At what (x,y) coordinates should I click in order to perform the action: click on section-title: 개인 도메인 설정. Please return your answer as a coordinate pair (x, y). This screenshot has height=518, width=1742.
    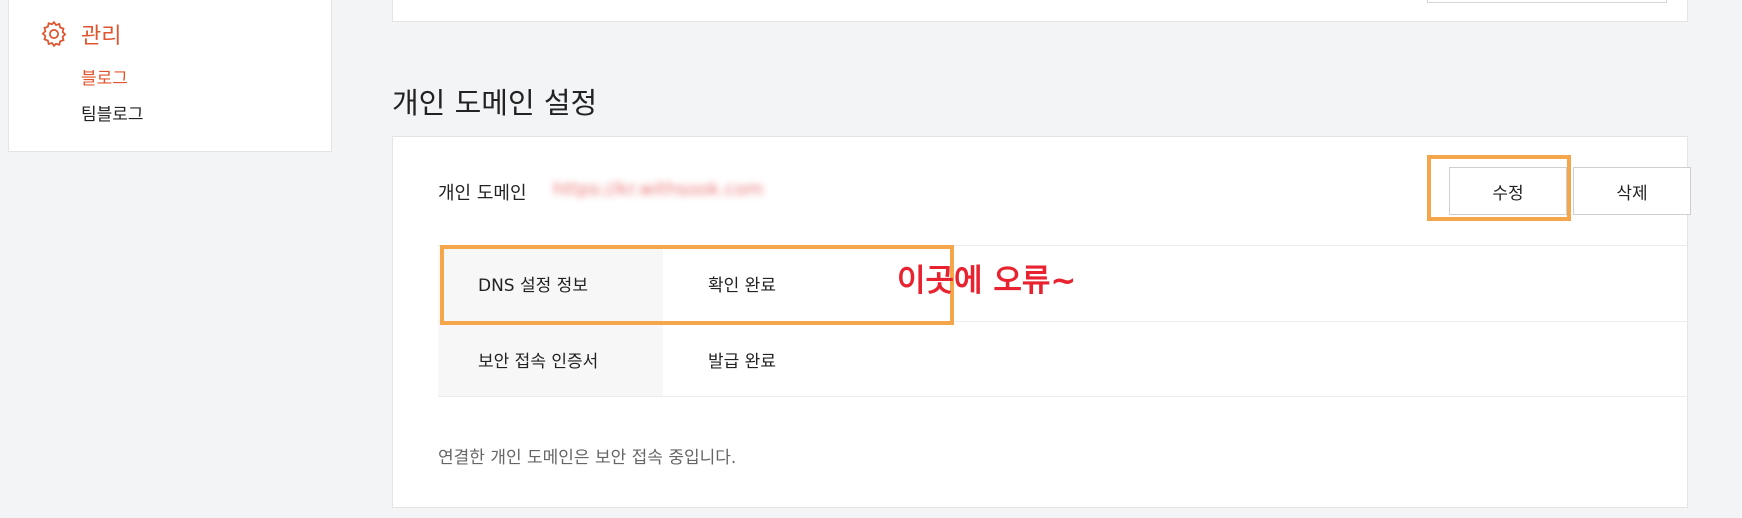
    Looking at the image, I should click on (495, 103).